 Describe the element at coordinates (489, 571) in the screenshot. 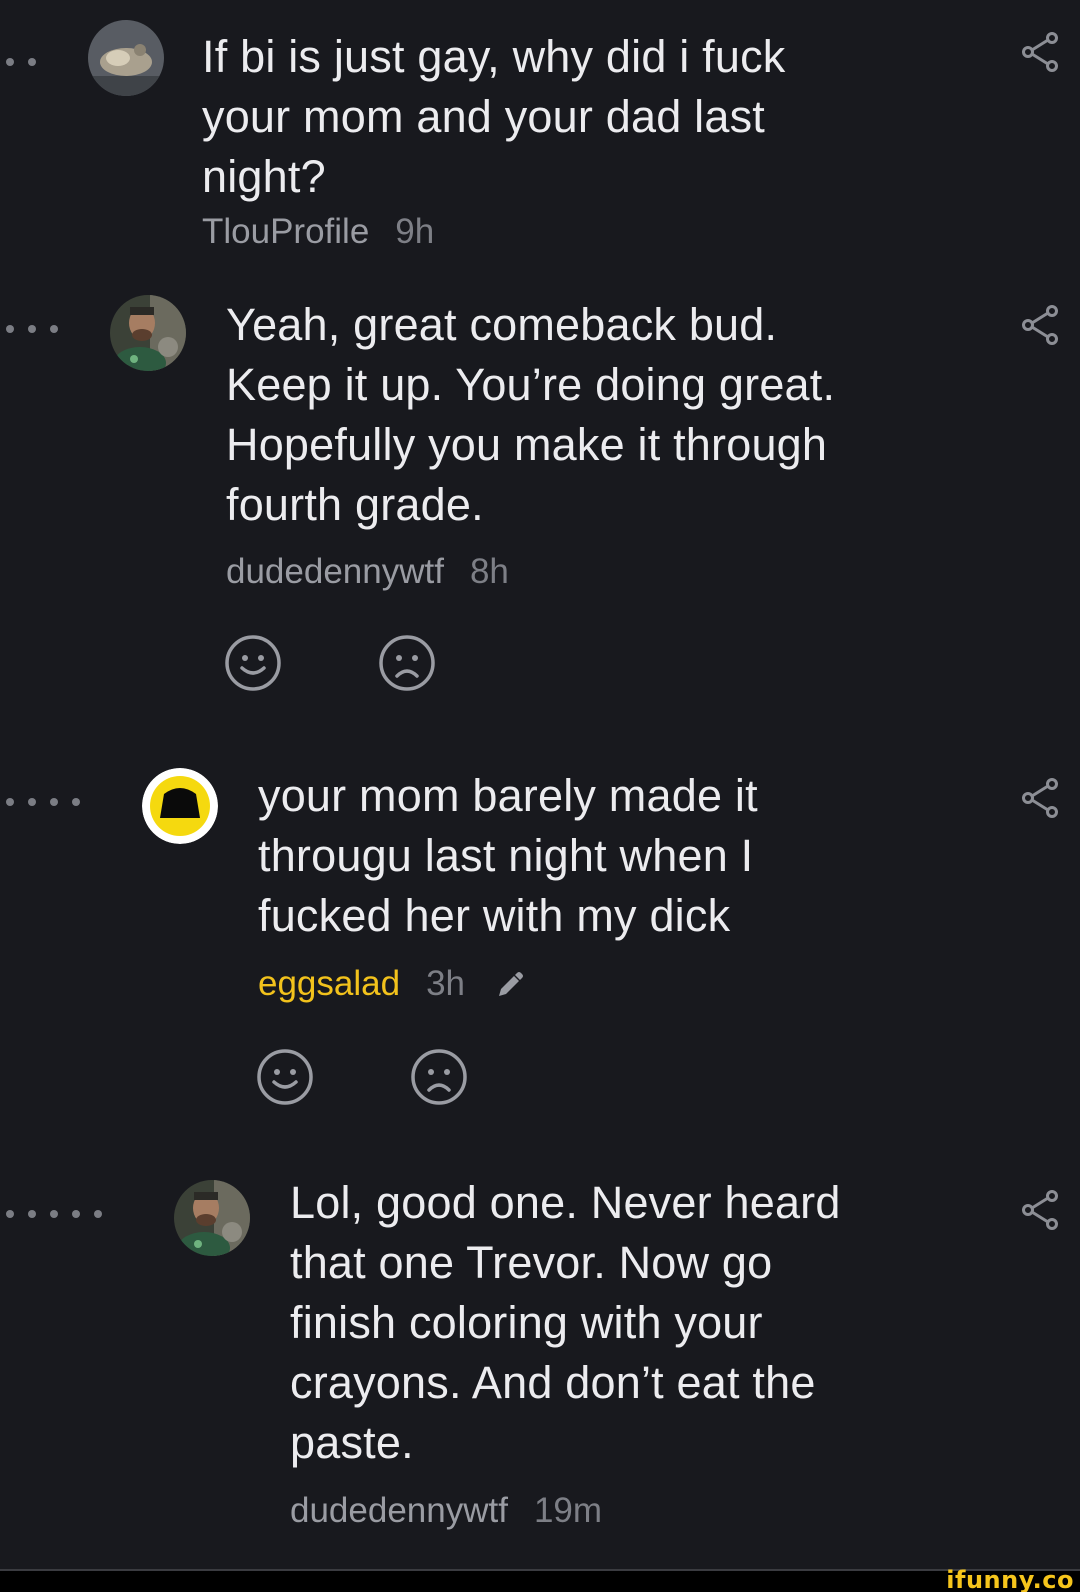

I see `comment-time: 8h` at that location.